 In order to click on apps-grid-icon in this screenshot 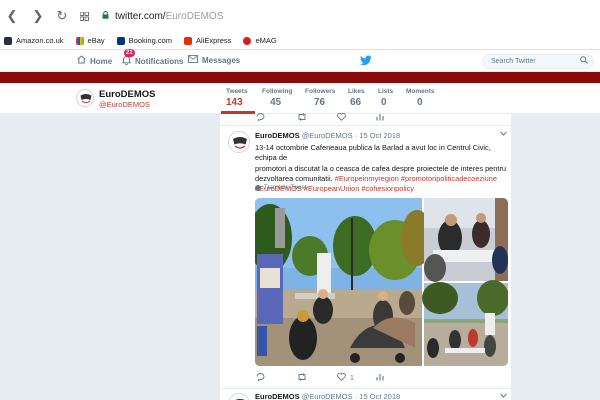, I will do `click(84, 16)`.